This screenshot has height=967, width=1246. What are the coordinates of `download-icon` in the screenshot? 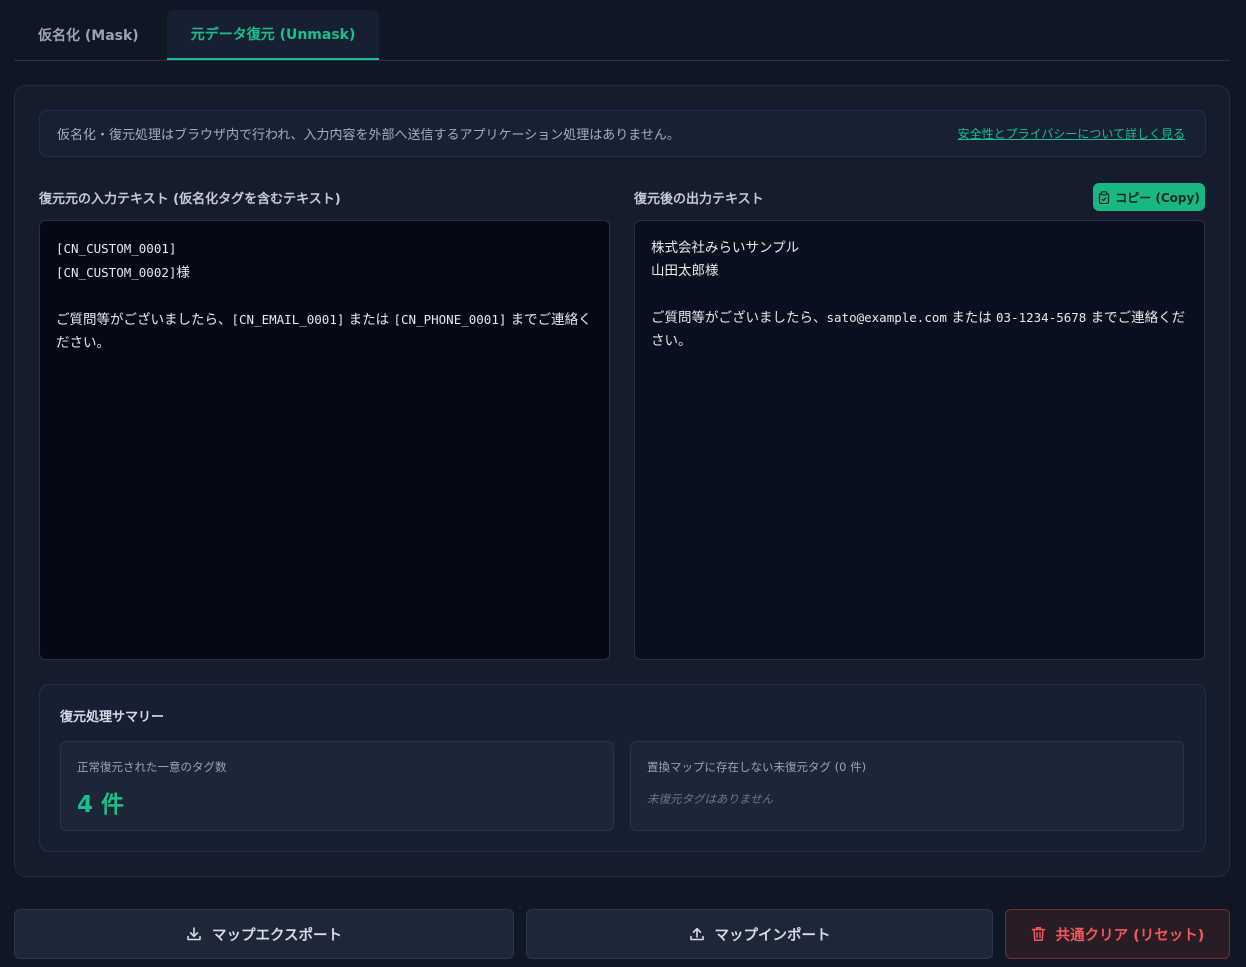 It's located at (194, 934).